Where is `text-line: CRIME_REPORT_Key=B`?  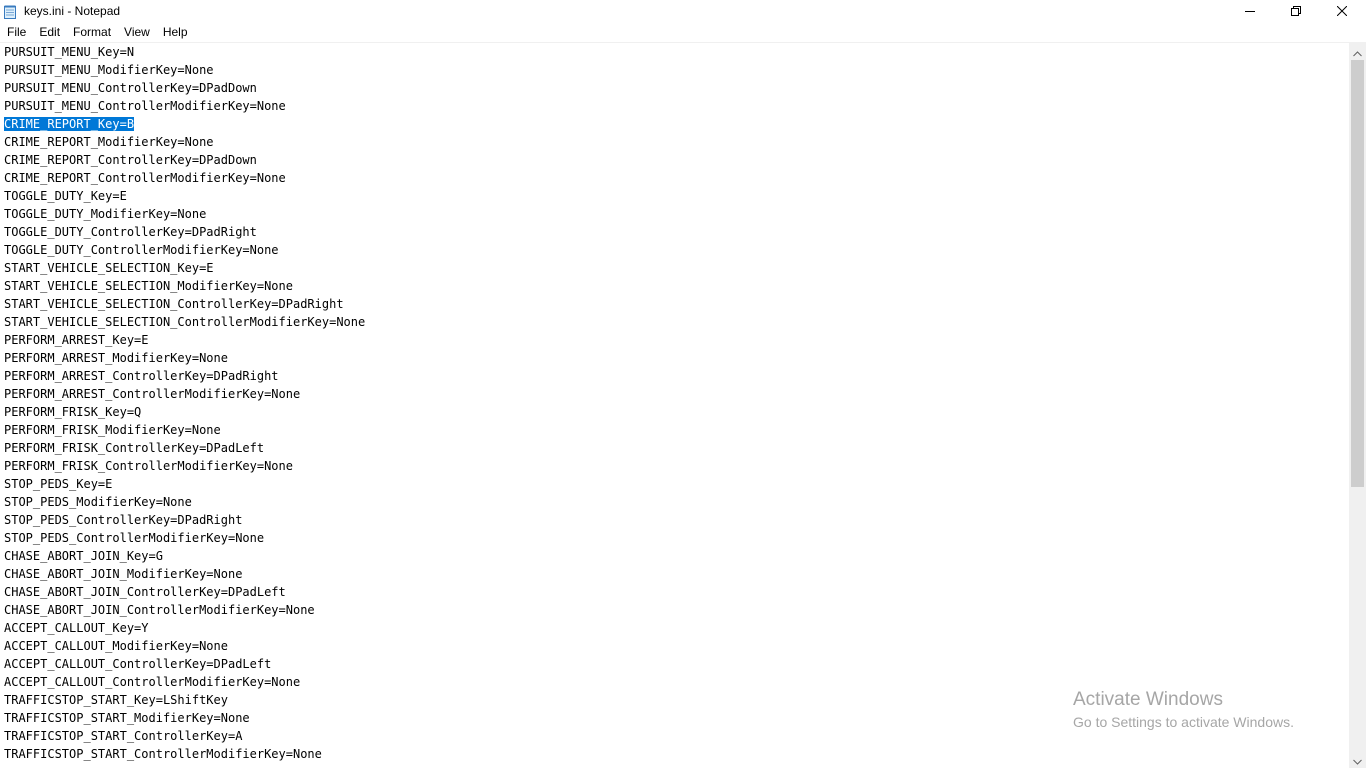
text-line: CRIME_REPORT_Key=B is located at coordinates (184, 124).